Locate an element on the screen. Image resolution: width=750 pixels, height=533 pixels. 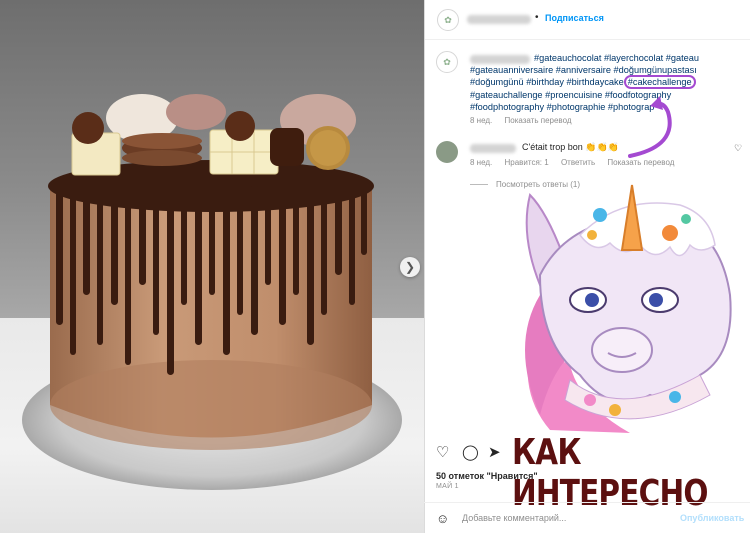
comment-input is located at coordinates (562, 518).